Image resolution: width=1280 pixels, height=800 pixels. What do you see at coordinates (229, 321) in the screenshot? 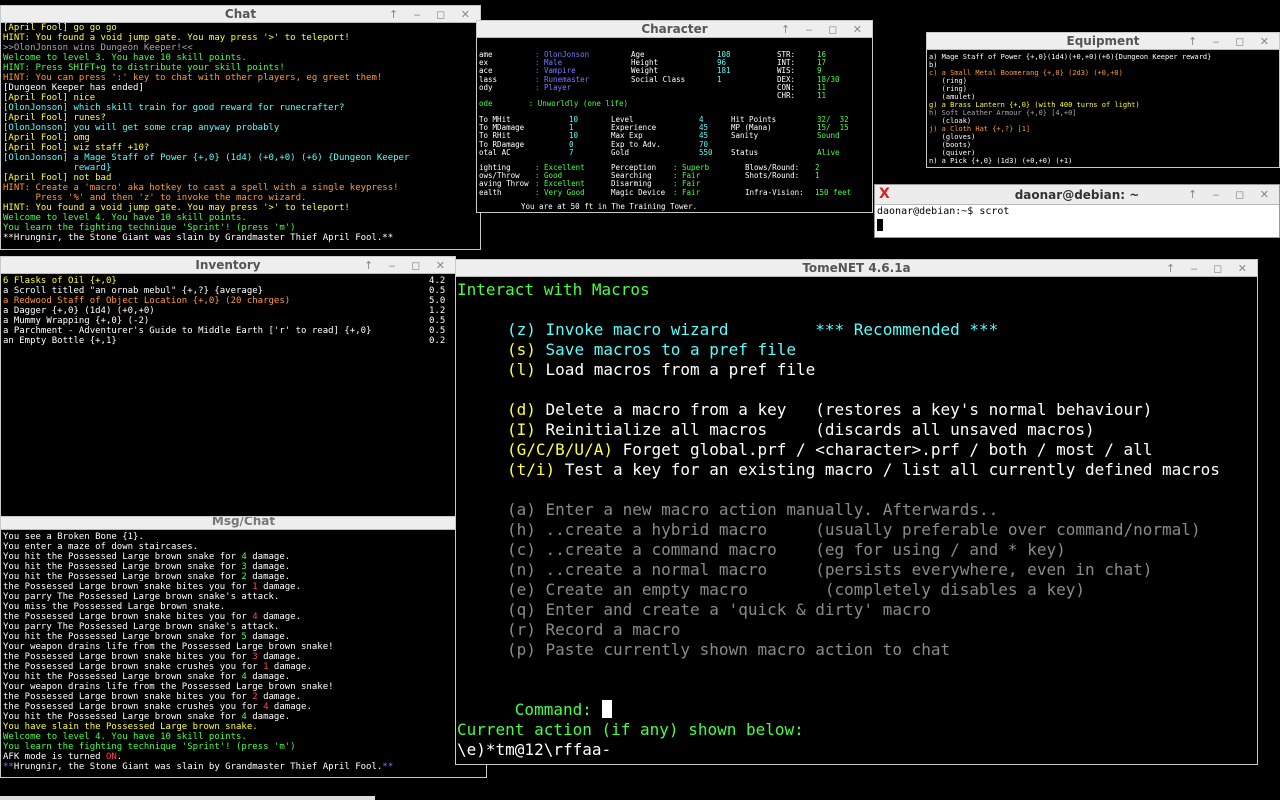
I see `inventory-item: a Mummy Wrapping {+,0} (-2) 0.5` at bounding box center [229, 321].